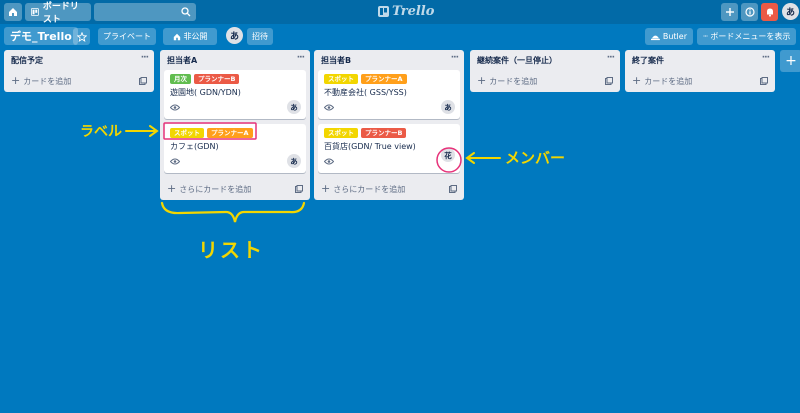 This screenshot has width=800, height=413. I want to click on visibility-button: プライベート, so click(127, 36).